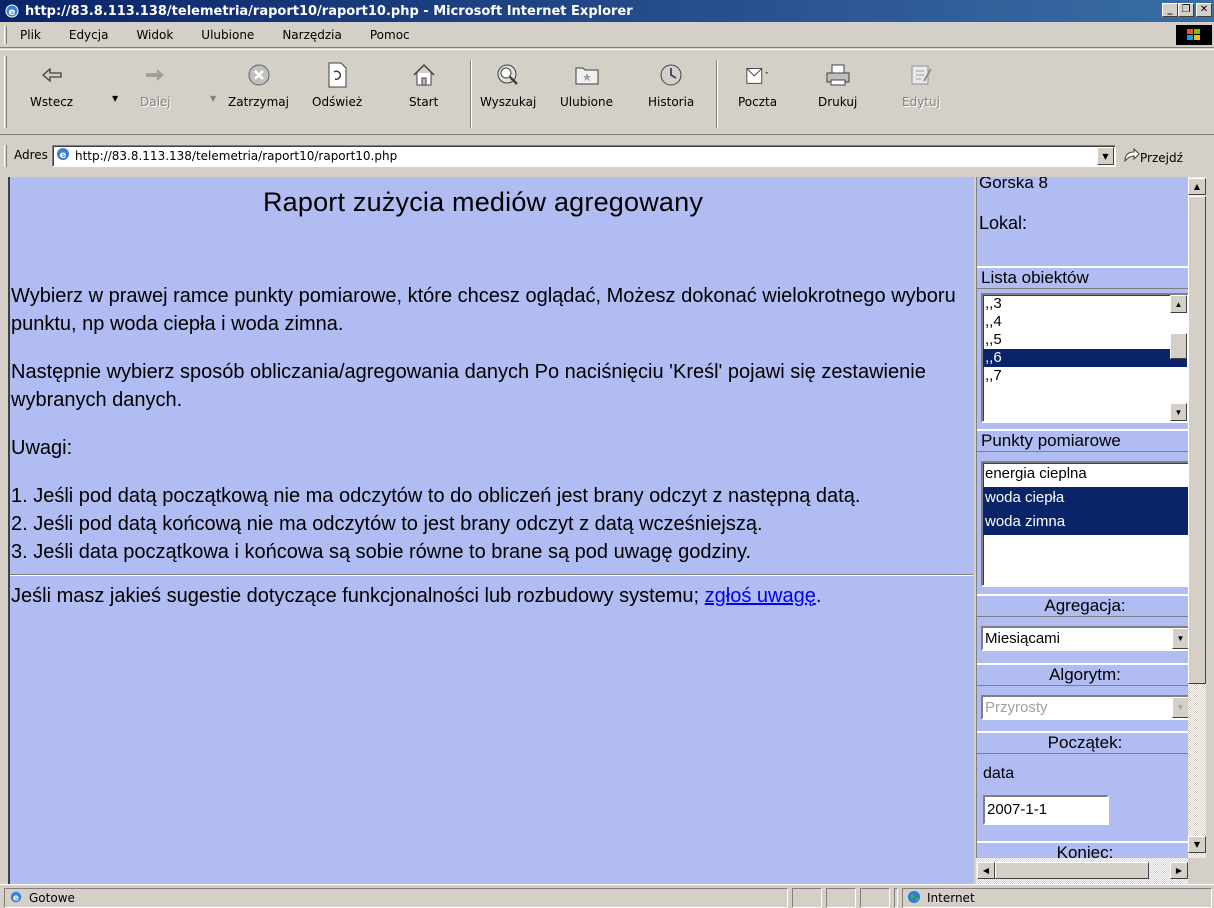  I want to click on start-date-input: 2007-1-1, so click(1046, 810).